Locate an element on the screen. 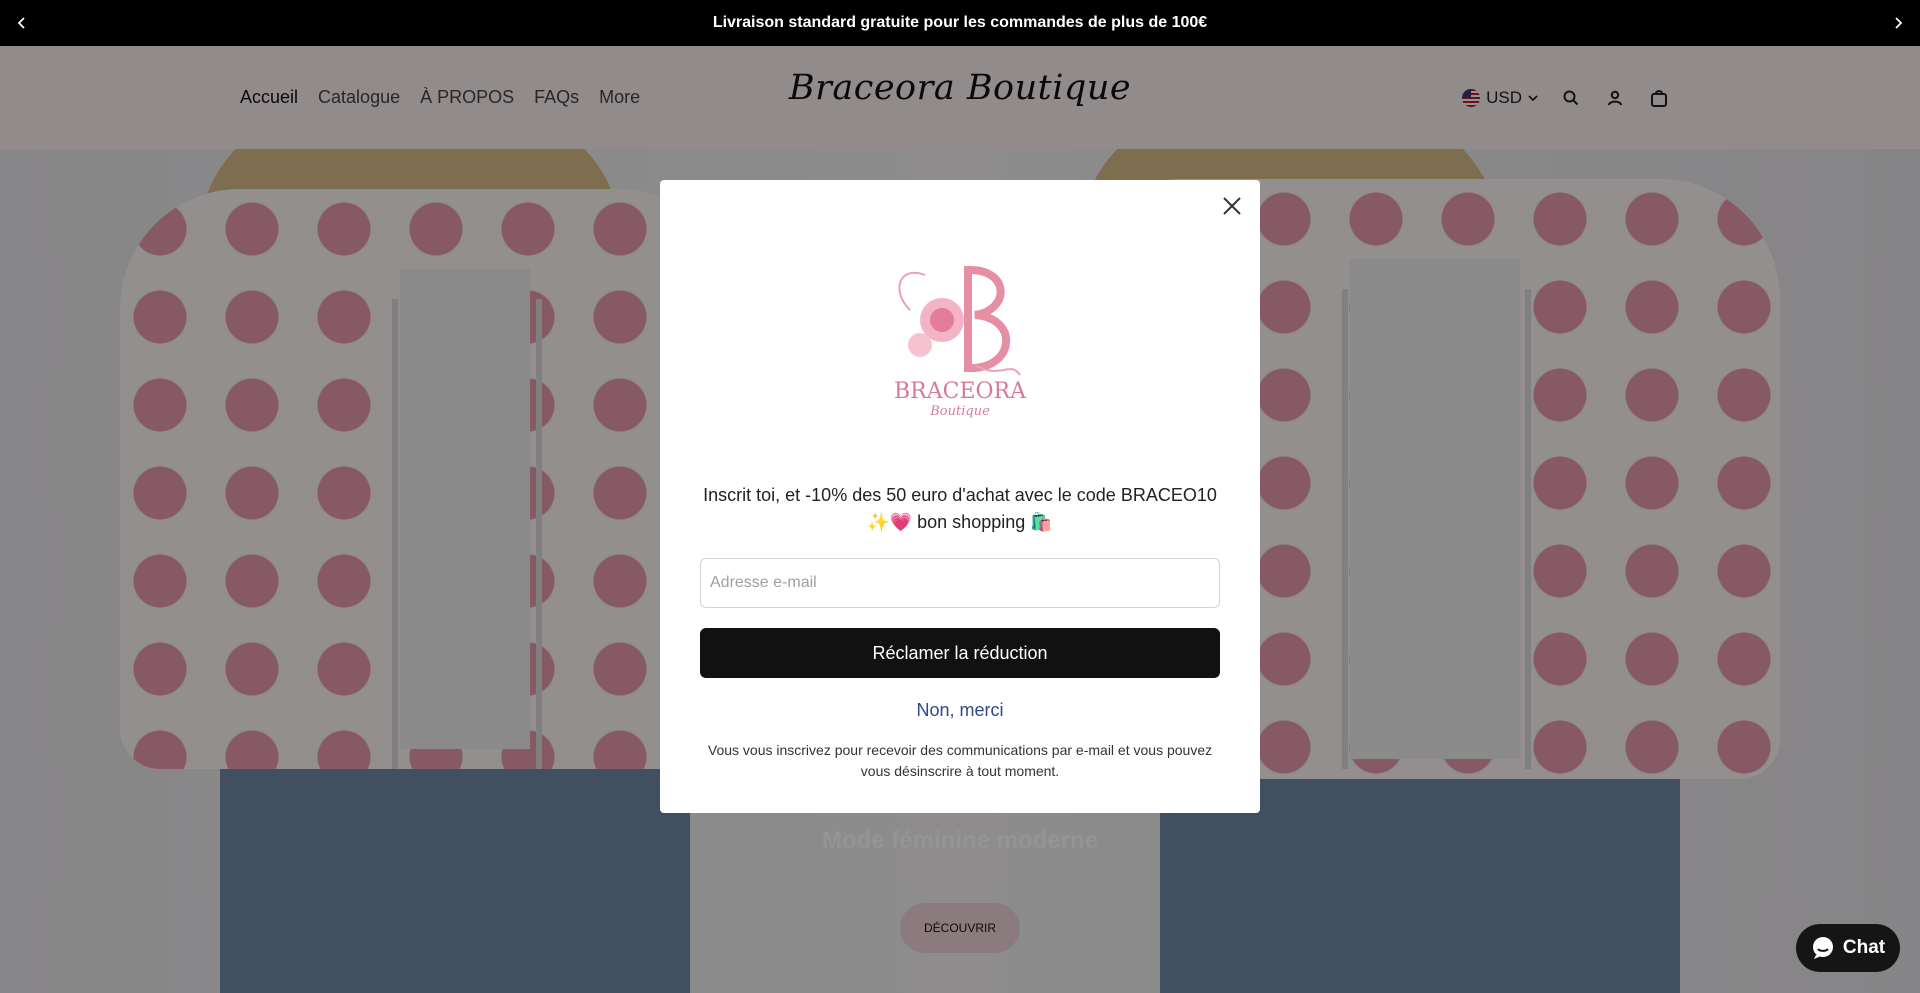  no-thanks-link: Non, merci is located at coordinates (960, 710).